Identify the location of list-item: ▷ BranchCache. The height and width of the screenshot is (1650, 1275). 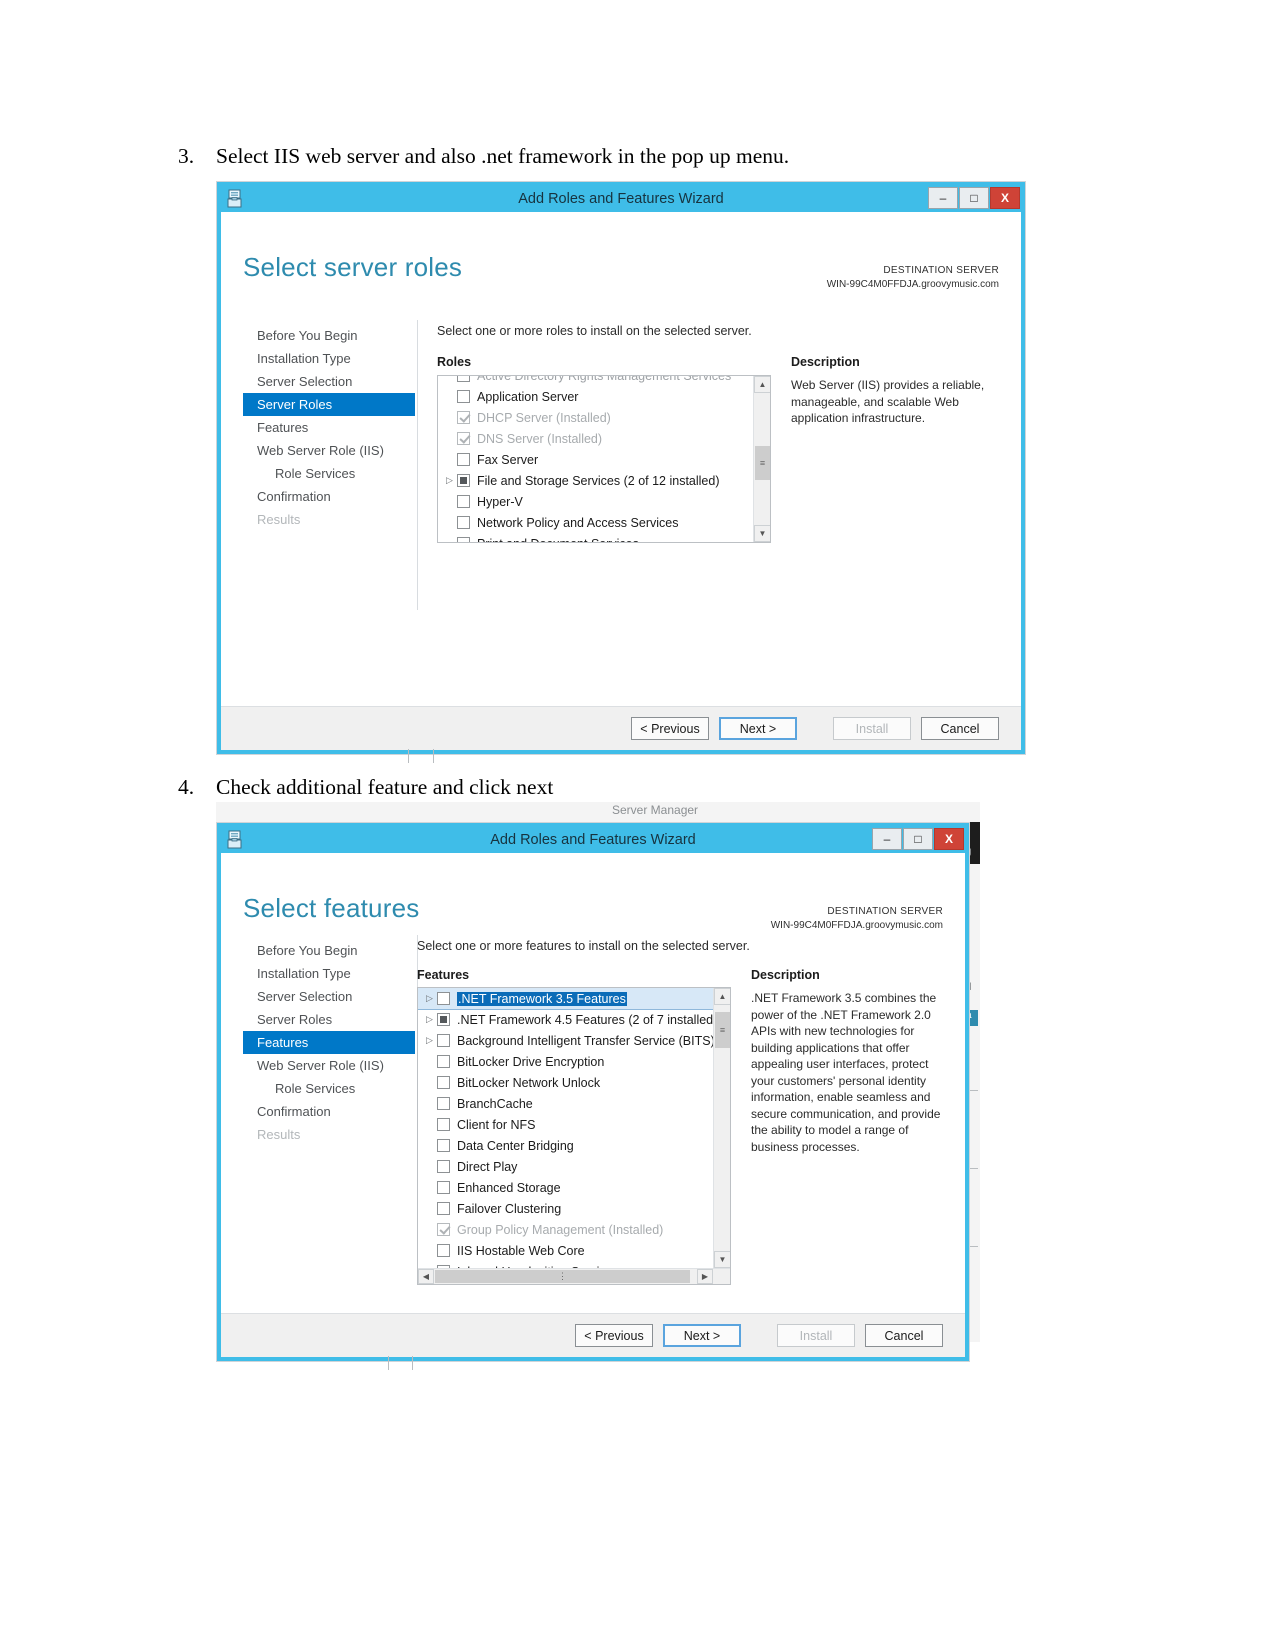
(565, 1103).